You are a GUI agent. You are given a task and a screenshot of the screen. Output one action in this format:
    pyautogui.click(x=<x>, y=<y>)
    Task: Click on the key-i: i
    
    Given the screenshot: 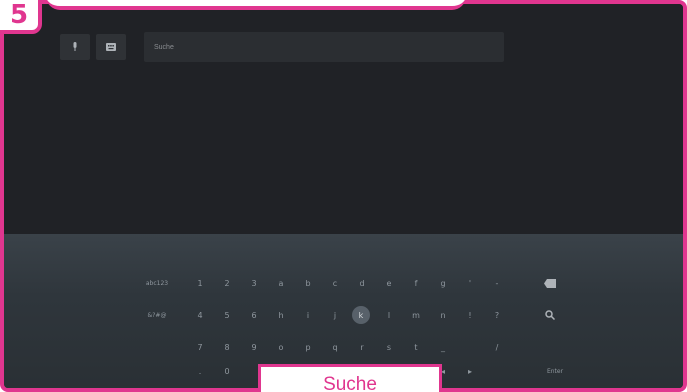 What is the action you would take?
    pyautogui.click(x=308, y=315)
    